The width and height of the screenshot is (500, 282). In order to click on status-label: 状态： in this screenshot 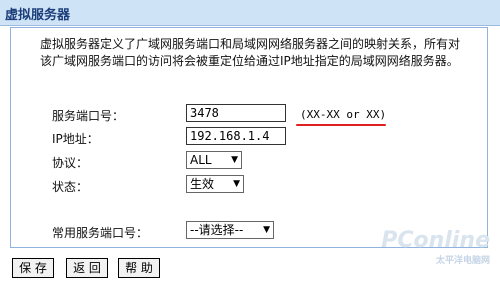, I will do `click(70, 187)`.